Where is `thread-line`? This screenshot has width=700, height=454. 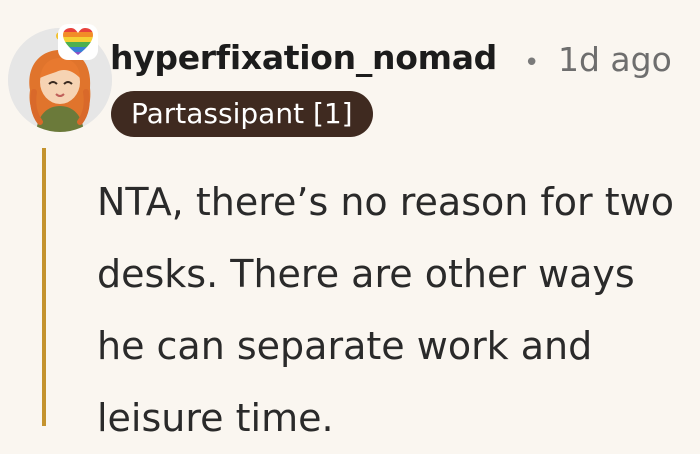 thread-line is located at coordinates (44, 287).